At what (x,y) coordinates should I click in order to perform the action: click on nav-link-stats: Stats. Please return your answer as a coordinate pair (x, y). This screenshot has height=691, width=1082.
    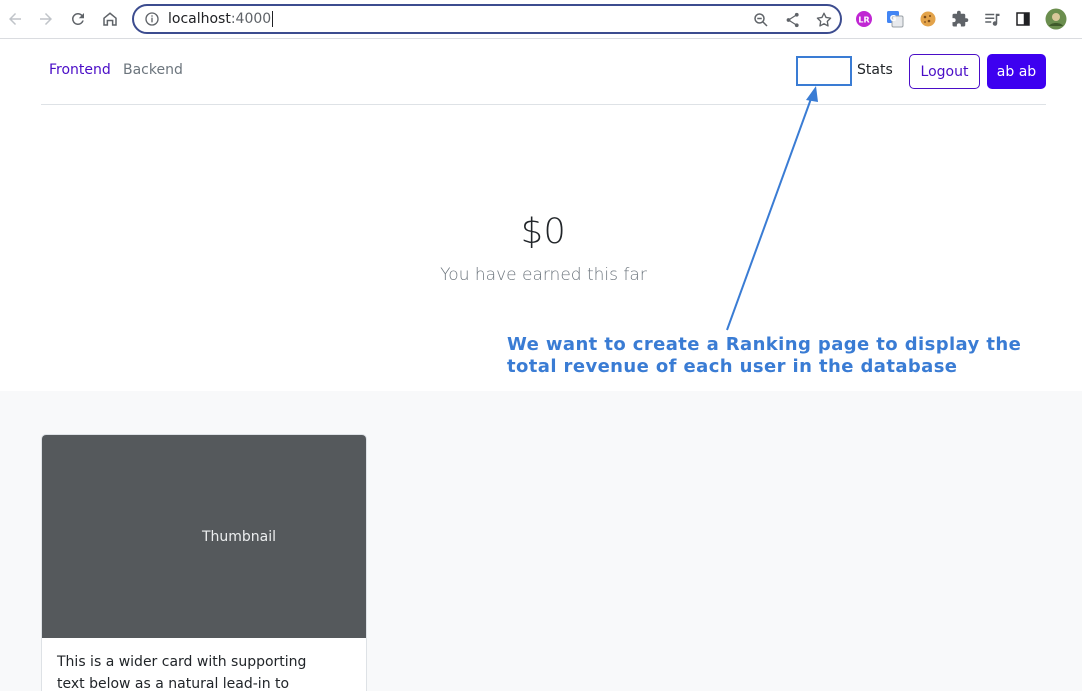
    Looking at the image, I should click on (875, 70).